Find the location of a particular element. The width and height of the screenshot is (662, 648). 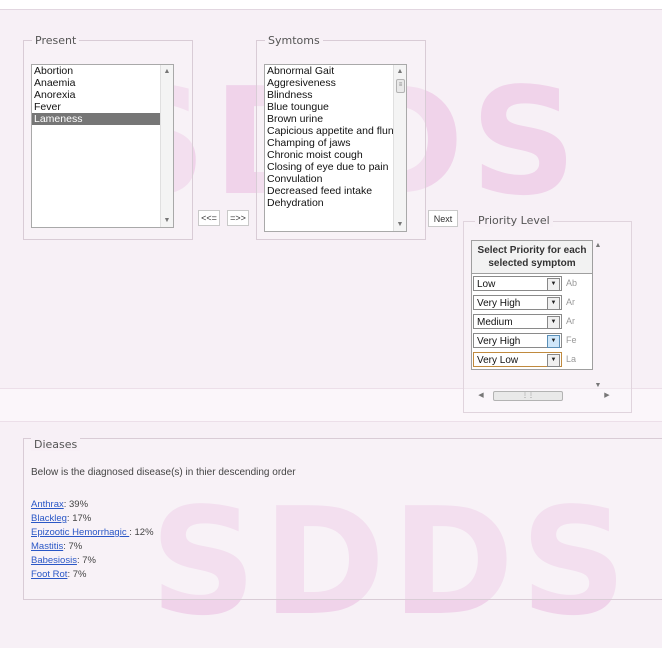

disease-link: Foot Rot is located at coordinates (49, 574).